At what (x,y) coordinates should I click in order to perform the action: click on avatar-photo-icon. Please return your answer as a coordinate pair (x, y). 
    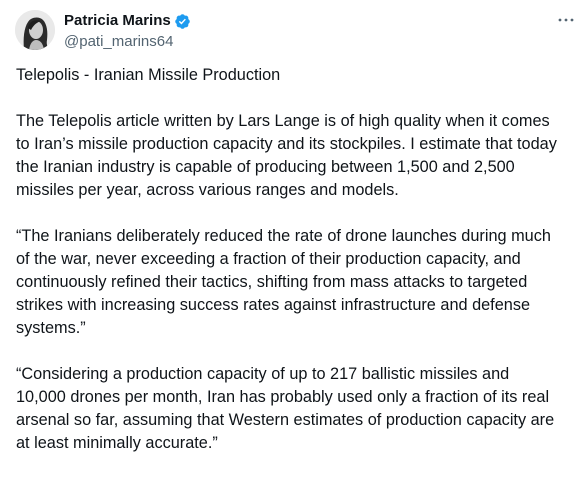
    Looking at the image, I should click on (35, 30).